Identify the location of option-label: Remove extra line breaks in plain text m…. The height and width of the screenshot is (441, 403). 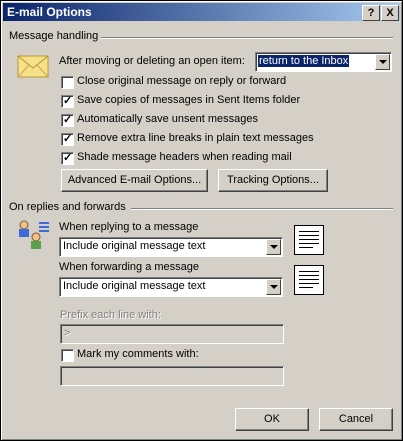
(195, 138).